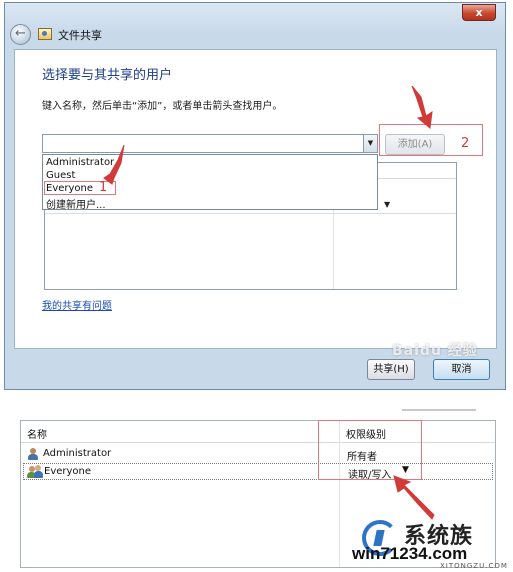 The height and width of the screenshot is (572, 513). I want to click on window-title: 文件共享, so click(80, 35).